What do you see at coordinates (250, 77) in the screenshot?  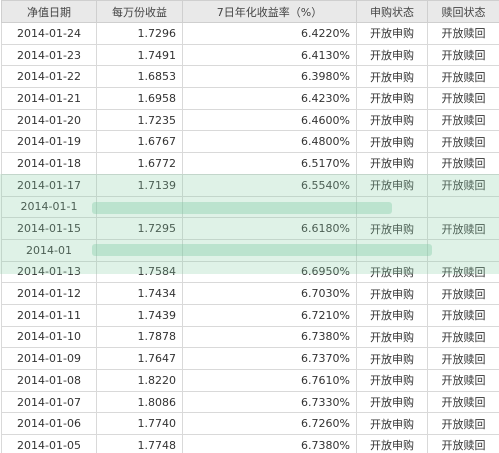 I see `table-row: 2014-01-22 1.6853 6.3980% 开放申购 开放赎回` at bounding box center [250, 77].